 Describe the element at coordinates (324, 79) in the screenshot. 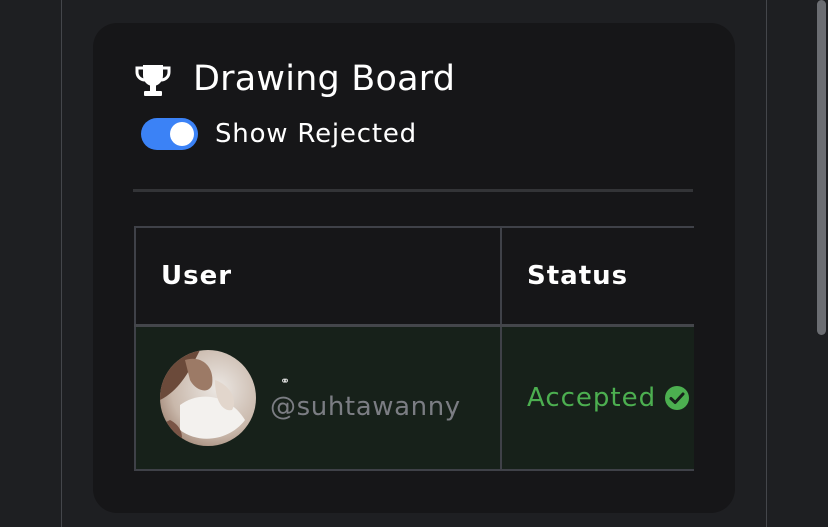

I see `card-title: Drawing Board` at that location.